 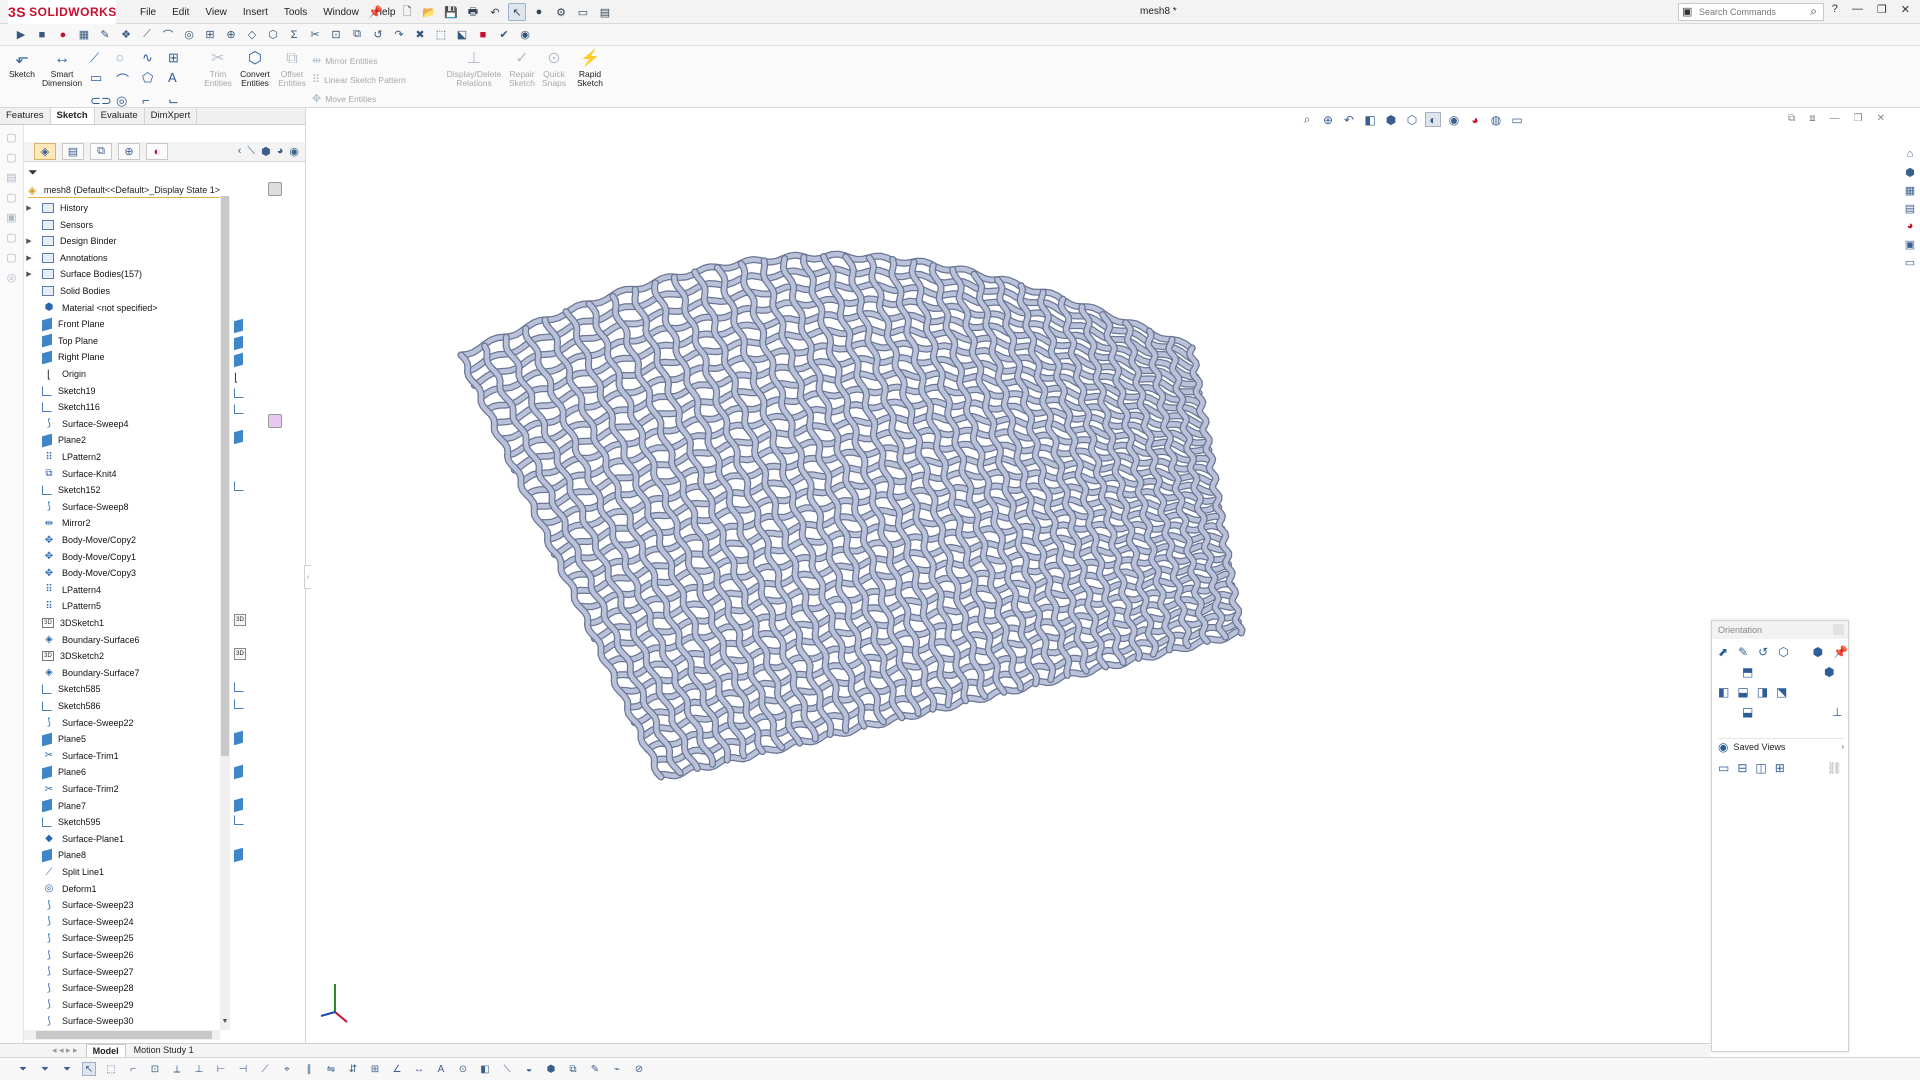 I want to click on text-icon: A, so click(x=181, y=79).